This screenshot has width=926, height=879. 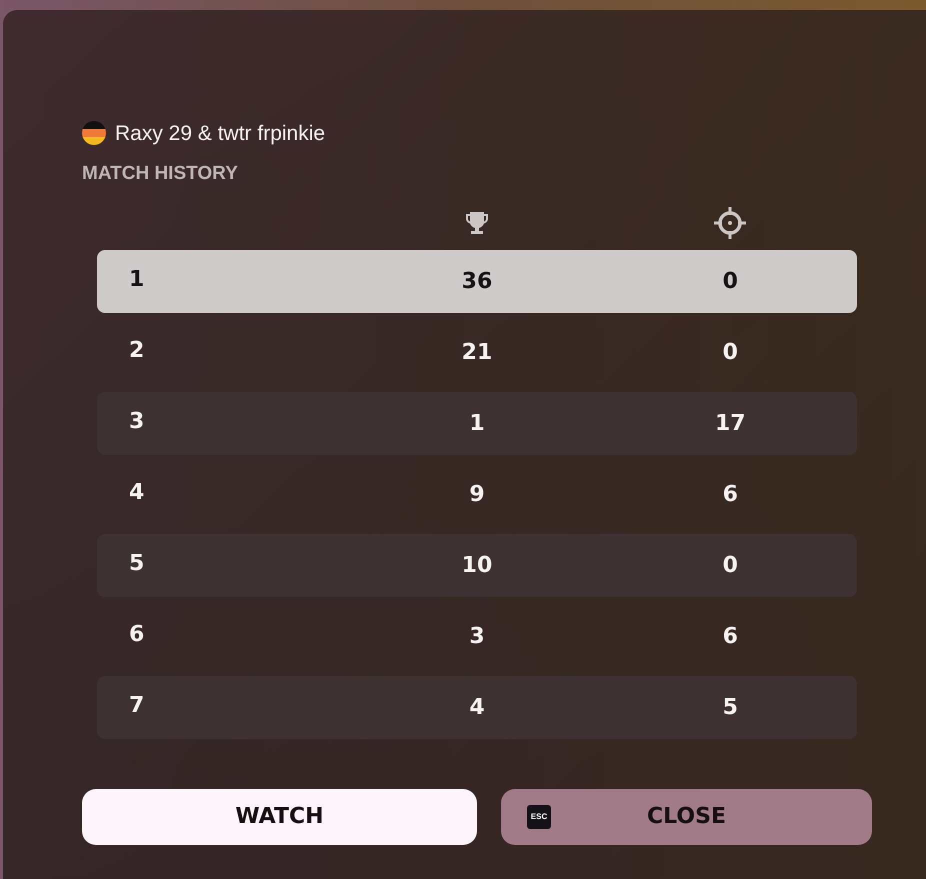 I want to click on flag-icon, so click(x=94, y=133).